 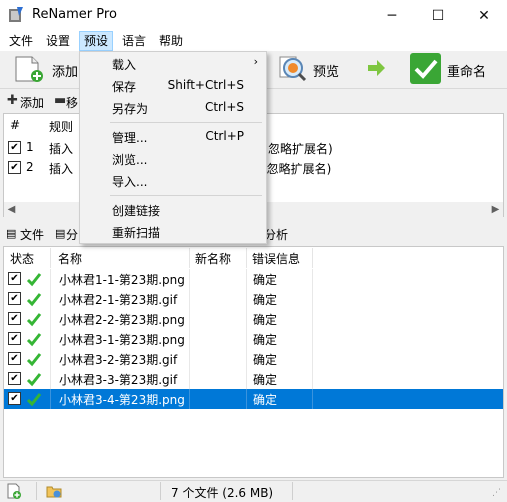 I want to click on file-count-status: 7 个文件 (2.6 MB), so click(x=222, y=493).